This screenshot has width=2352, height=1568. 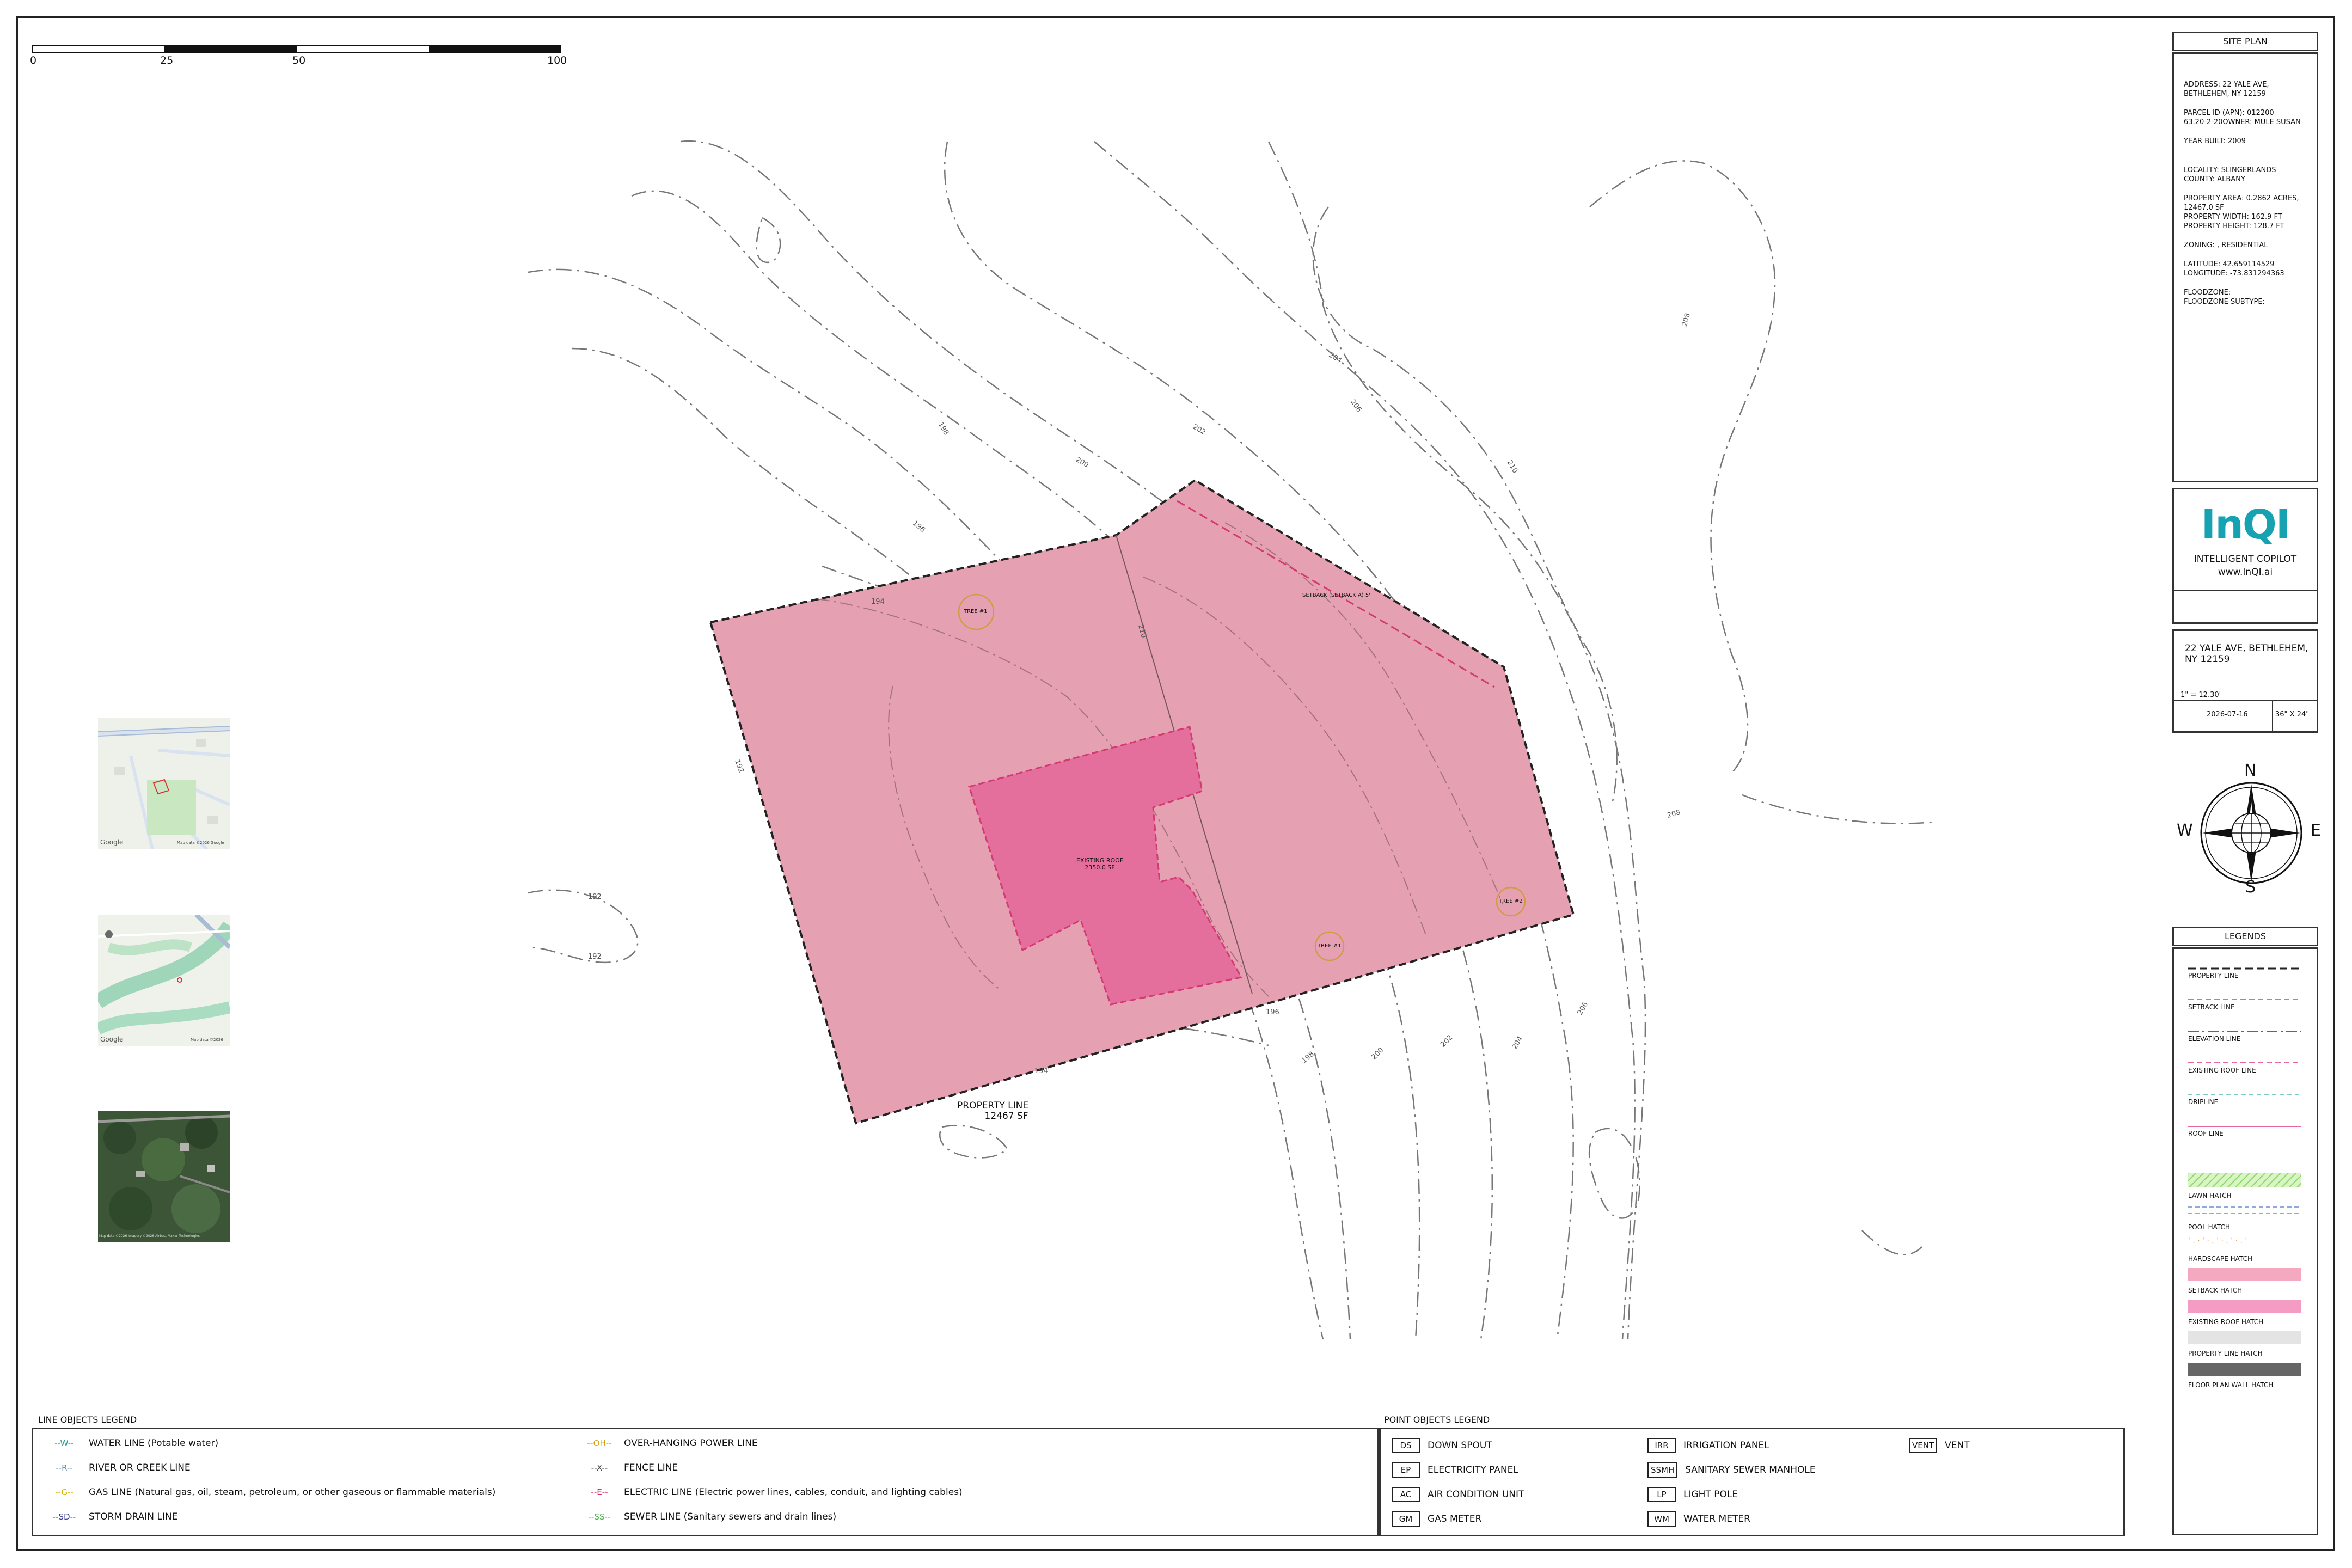 I want to click on project-address: 22 YALE AVE, BETHLEHEM, NY 12159, so click(x=2246, y=654).